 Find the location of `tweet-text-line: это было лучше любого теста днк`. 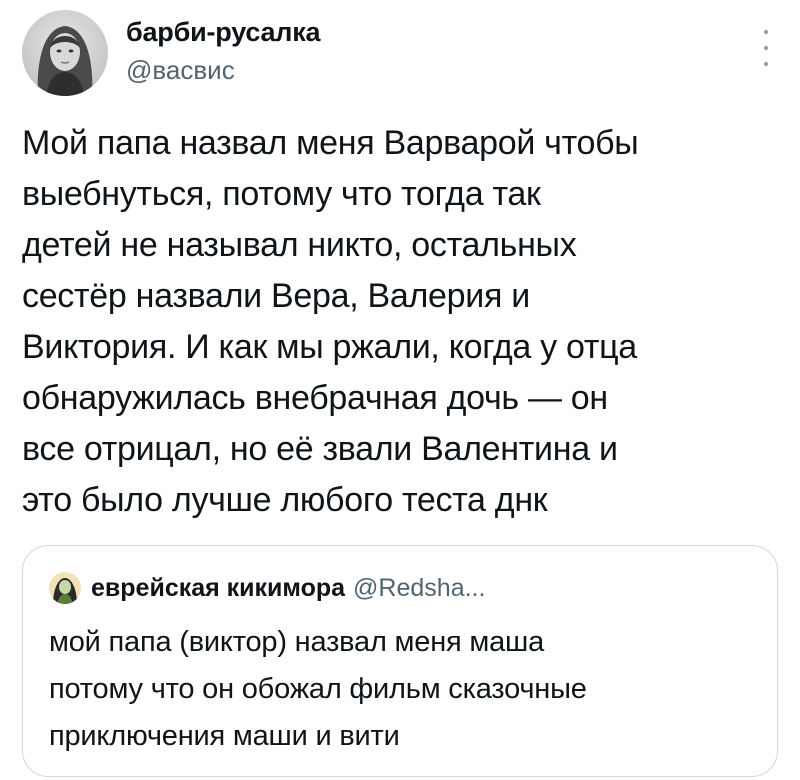

tweet-text-line: это было лучше любого теста днк is located at coordinates (285, 500).